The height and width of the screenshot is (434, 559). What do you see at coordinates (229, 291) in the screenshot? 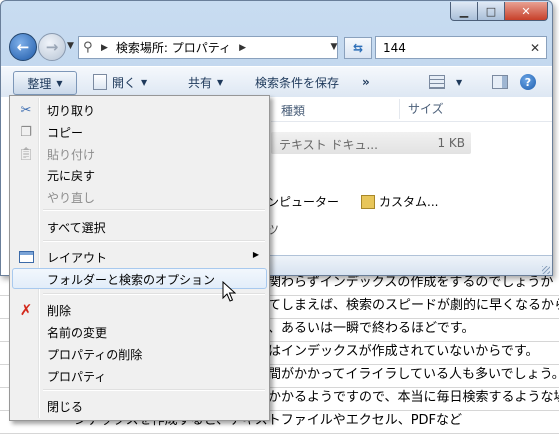
I see `mouse-pointer-icon` at bounding box center [229, 291].